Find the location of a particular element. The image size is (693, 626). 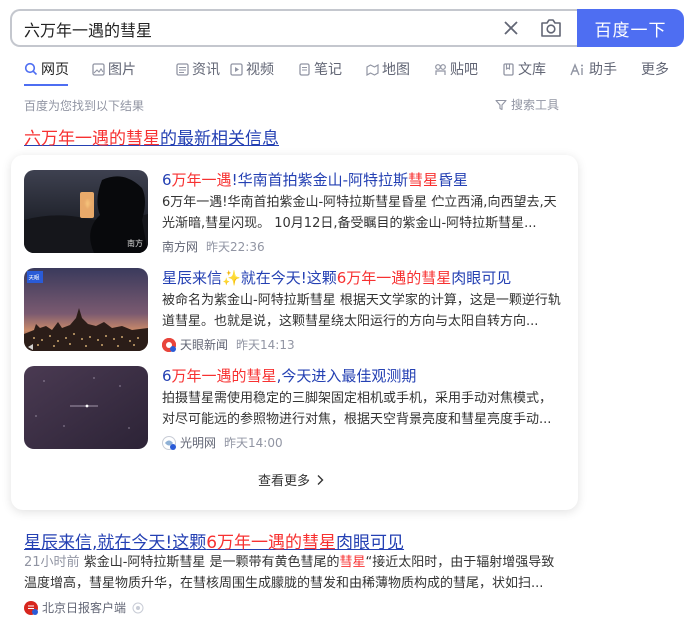

result-title: 星辰来信,就在今天!这颗6万年一遇的彗星肉眼可见 is located at coordinates (214, 540).